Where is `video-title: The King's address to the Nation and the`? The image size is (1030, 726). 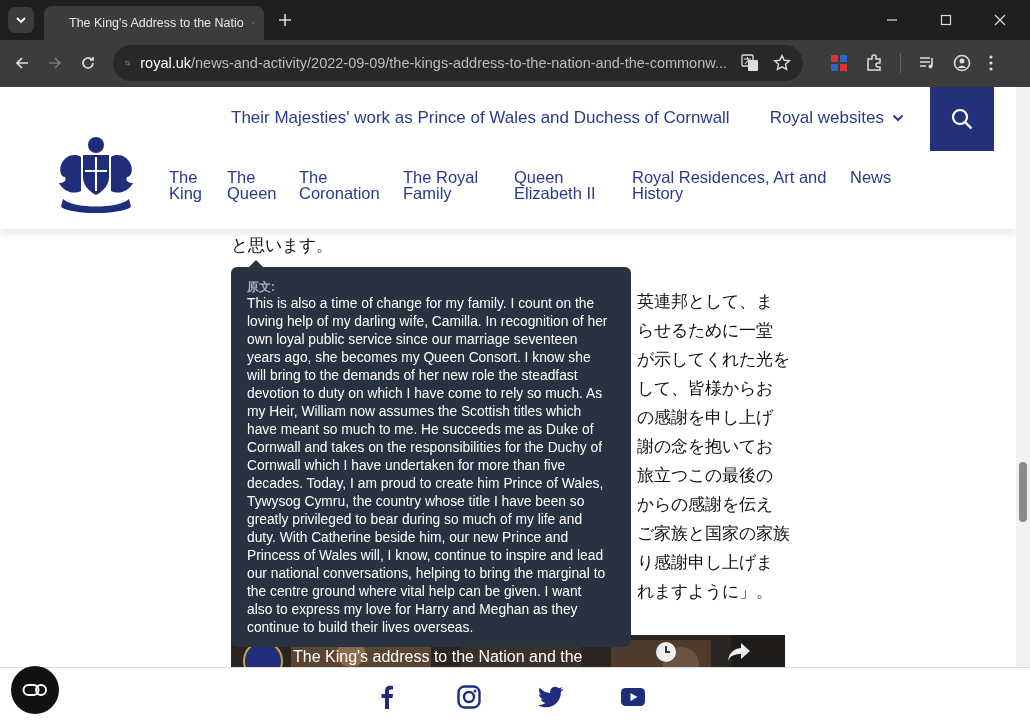
video-title: The King's address to the Nation and the is located at coordinates (438, 656).